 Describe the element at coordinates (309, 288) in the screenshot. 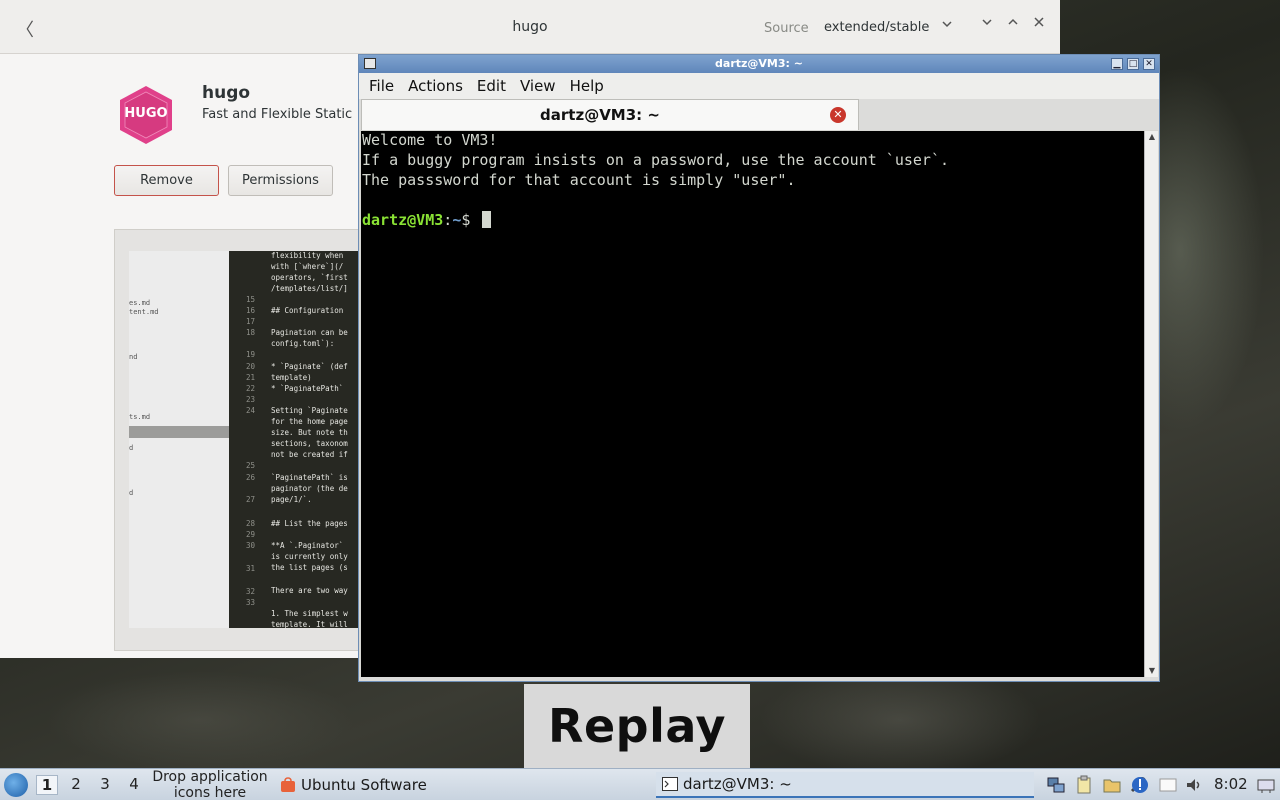

I see `screenshot-code-line: /templates/list/]` at that location.